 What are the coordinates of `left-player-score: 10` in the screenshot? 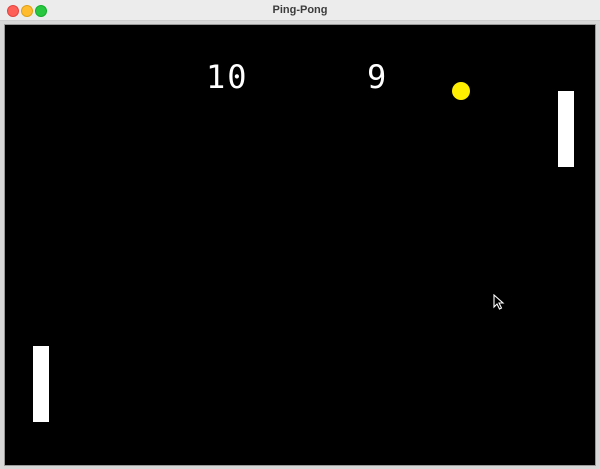 It's located at (227, 77).